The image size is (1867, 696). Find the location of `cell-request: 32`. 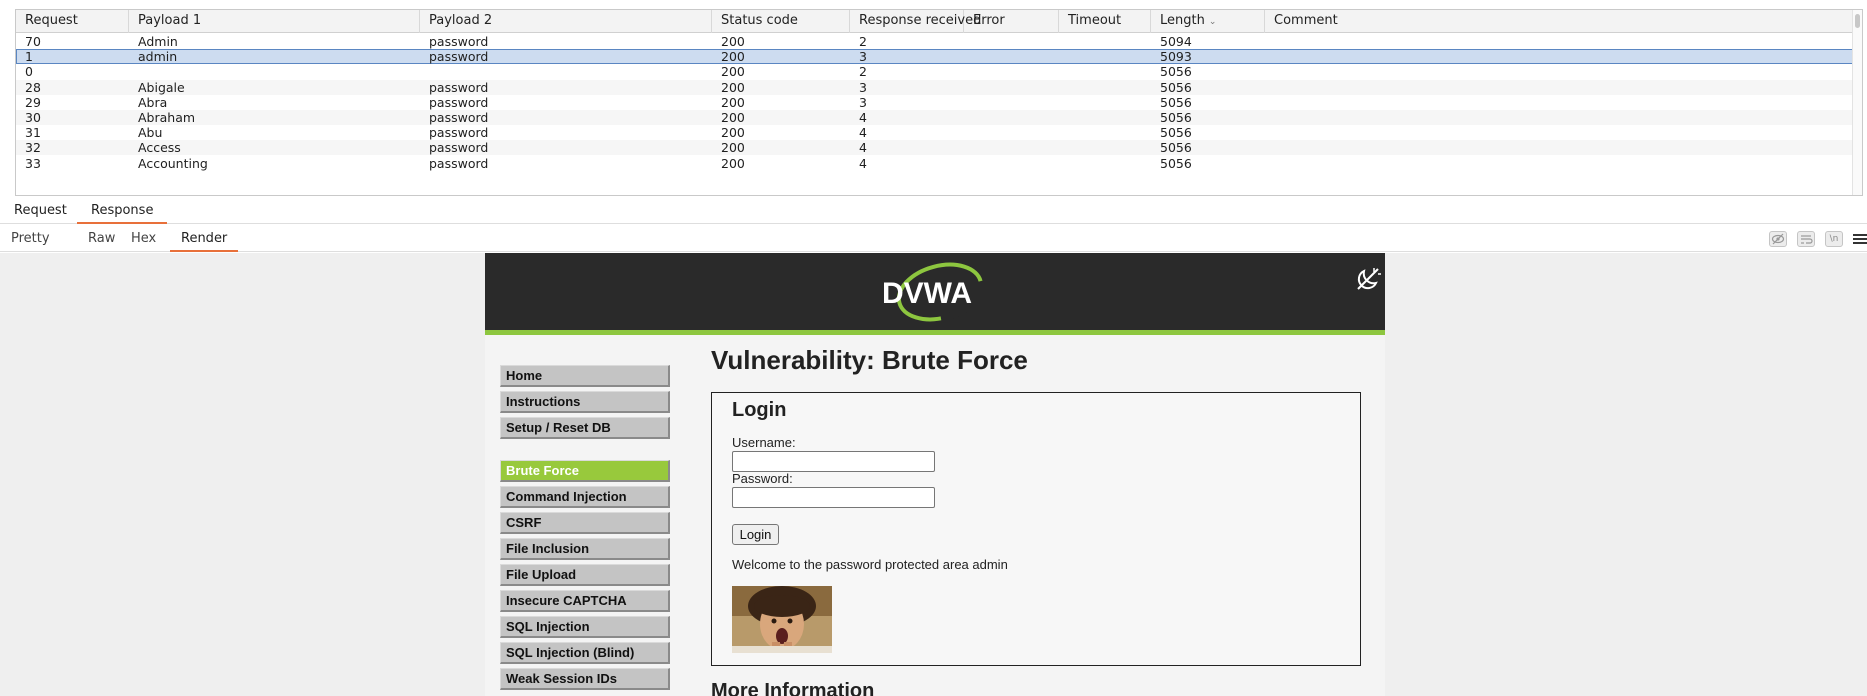

cell-request: 32 is located at coordinates (33, 148).